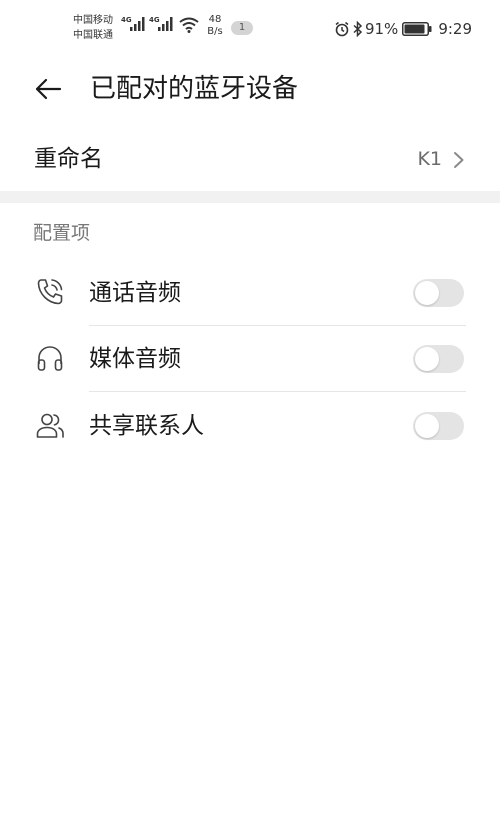  I want to click on arrow-left-icon, so click(48, 89).